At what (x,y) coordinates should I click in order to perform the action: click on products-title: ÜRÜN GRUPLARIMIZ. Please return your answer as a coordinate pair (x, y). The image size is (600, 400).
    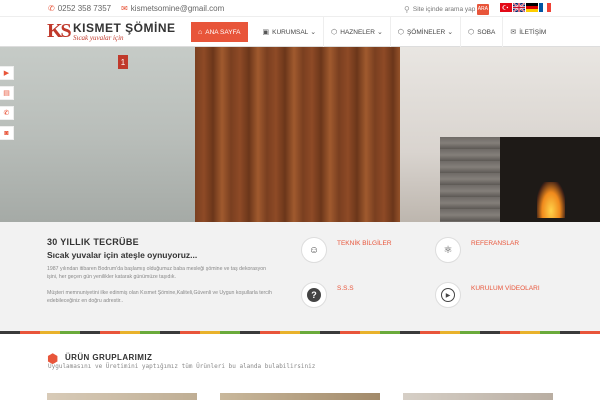
    Looking at the image, I should click on (109, 357).